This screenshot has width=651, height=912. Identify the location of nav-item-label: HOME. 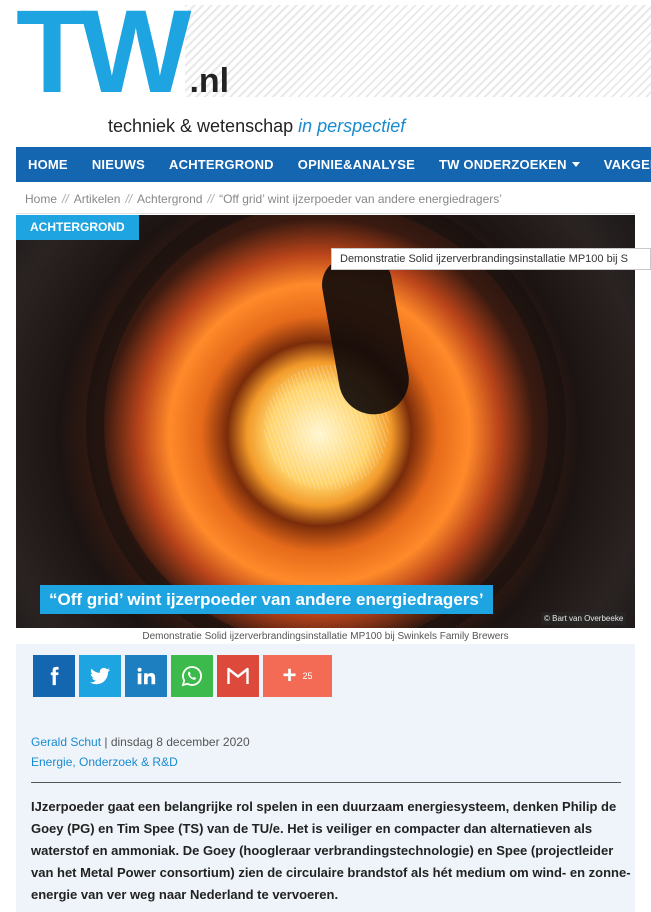
(48, 164).